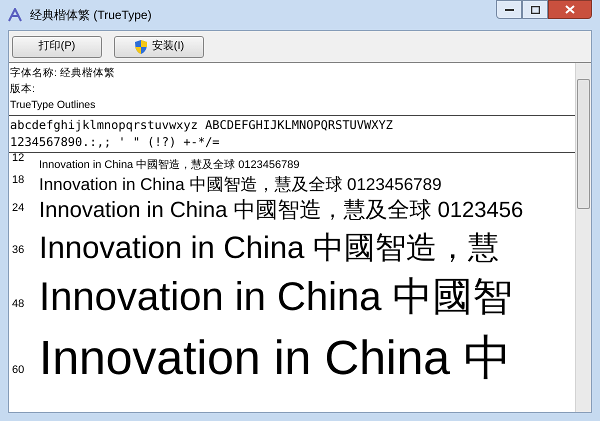 Image resolution: width=600 pixels, height=421 pixels. I want to click on size-label: 18, so click(18, 180).